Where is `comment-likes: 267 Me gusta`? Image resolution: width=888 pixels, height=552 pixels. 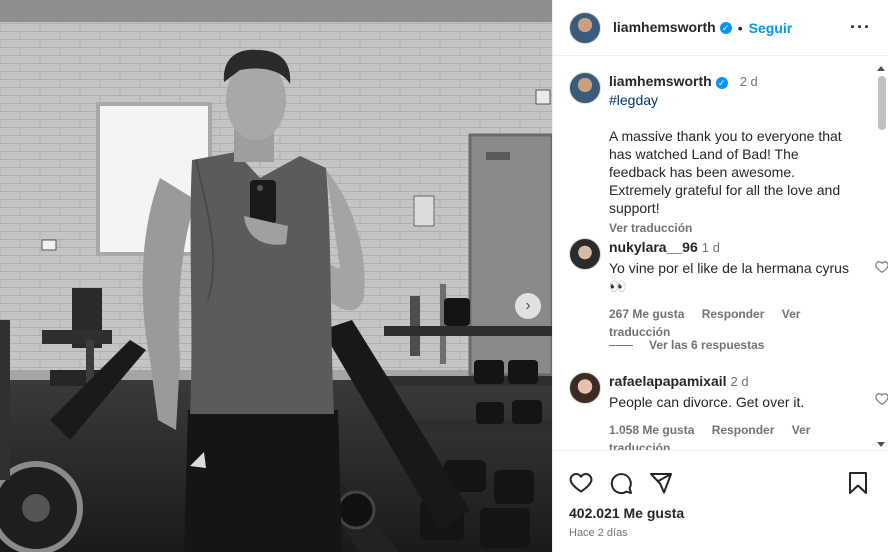
comment-likes: 267 Me gusta is located at coordinates (646, 314).